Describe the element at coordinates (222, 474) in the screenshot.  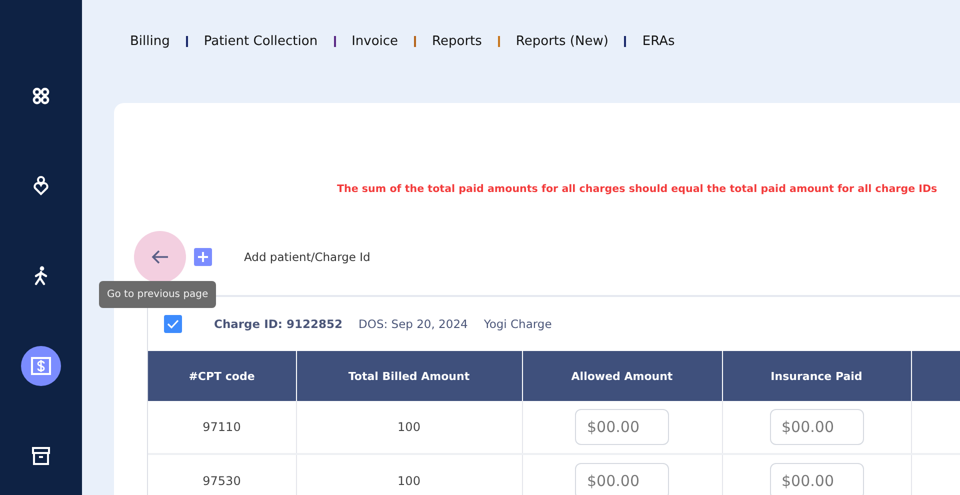
I see `table-cell: 97530` at that location.